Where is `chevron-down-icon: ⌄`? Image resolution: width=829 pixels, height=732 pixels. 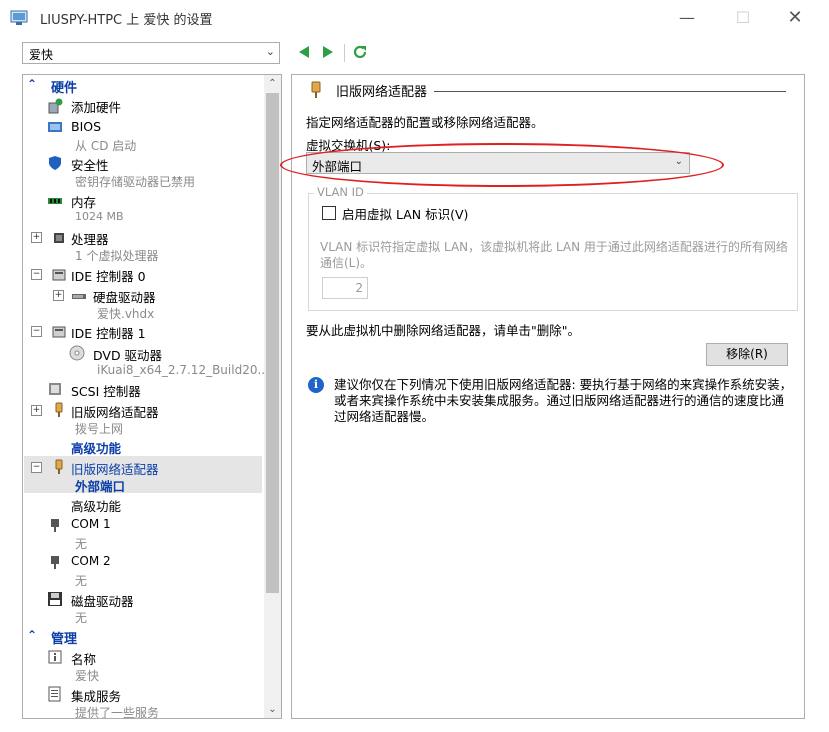 chevron-down-icon: ⌄ is located at coordinates (270, 51).